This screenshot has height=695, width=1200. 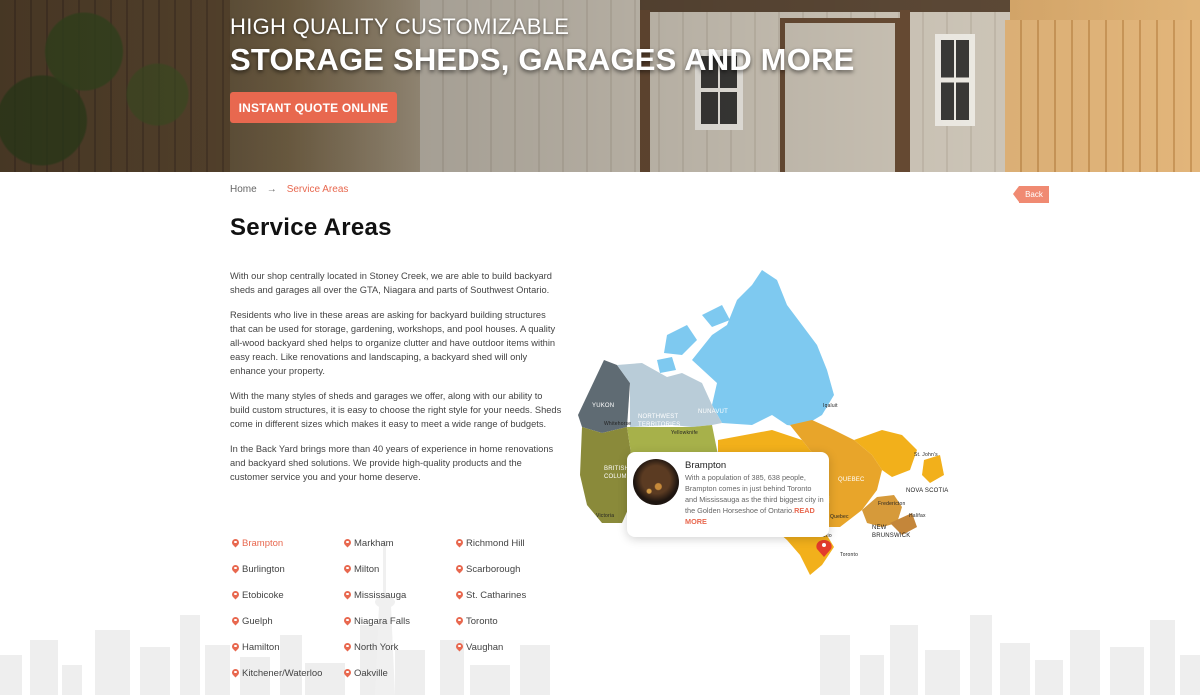 I want to click on city-label: Milton, so click(x=367, y=569).